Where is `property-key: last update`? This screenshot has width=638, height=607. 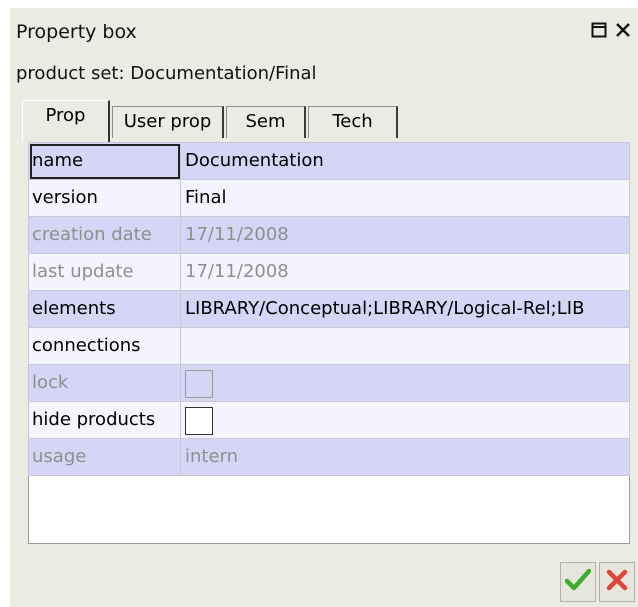 property-key: last update is located at coordinates (104, 272).